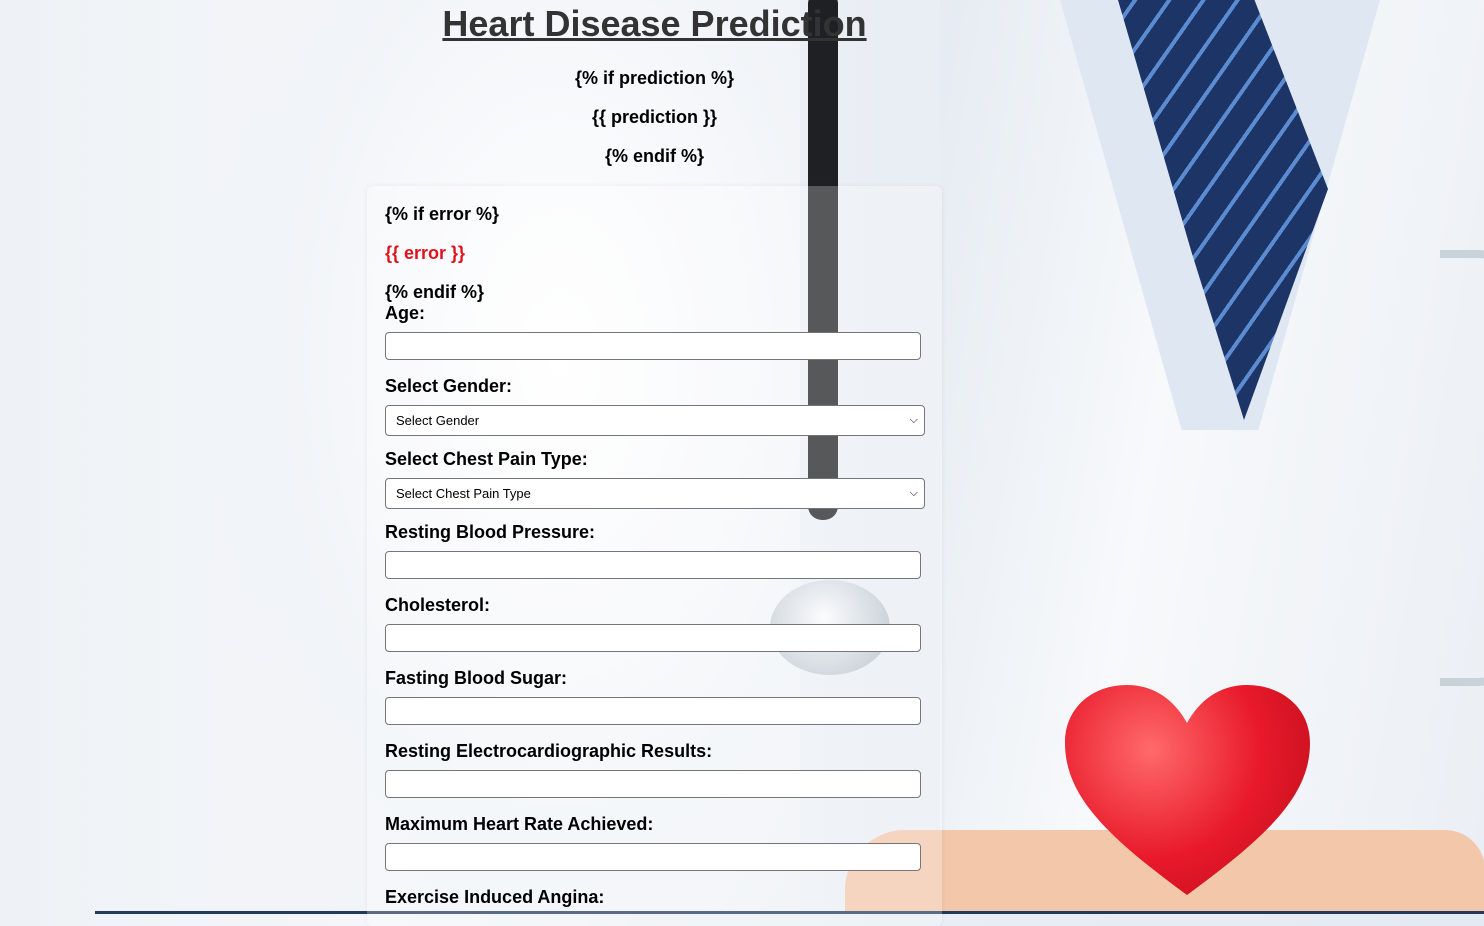 The width and height of the screenshot is (1484, 926). What do you see at coordinates (405, 313) in the screenshot?
I see `age-label: Age:` at bounding box center [405, 313].